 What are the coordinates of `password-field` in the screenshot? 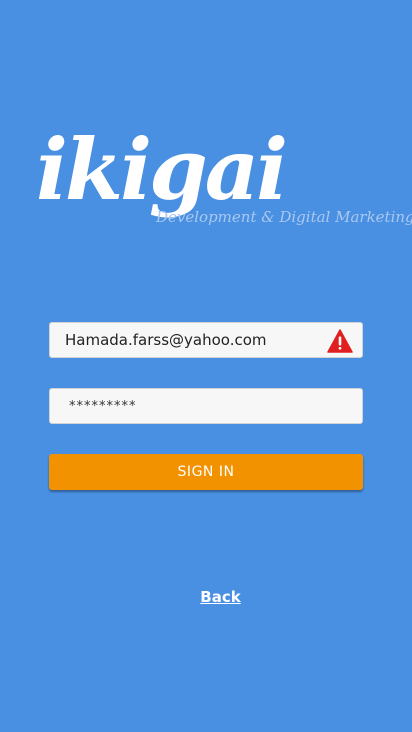 It's located at (206, 406).